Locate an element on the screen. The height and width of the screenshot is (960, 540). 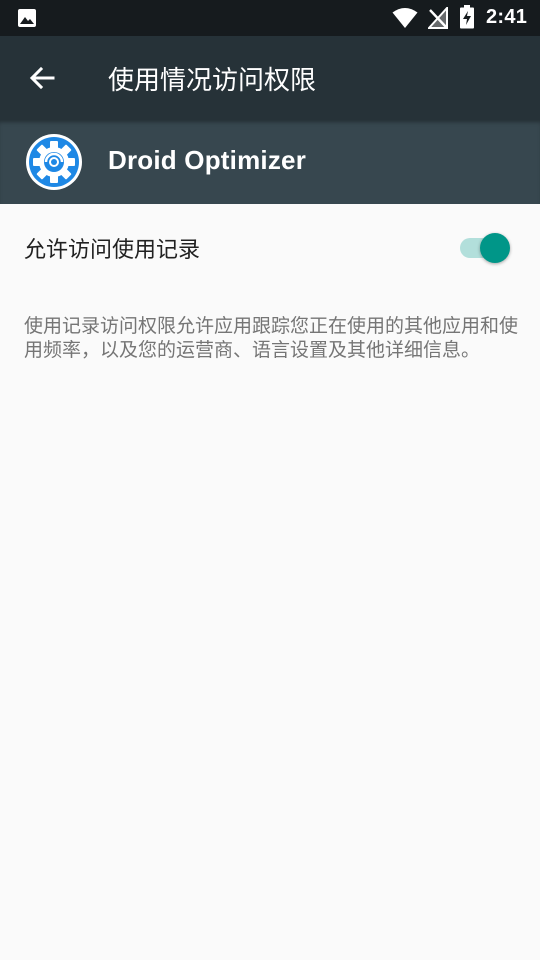
wifi-icon is located at coordinates (405, 18).